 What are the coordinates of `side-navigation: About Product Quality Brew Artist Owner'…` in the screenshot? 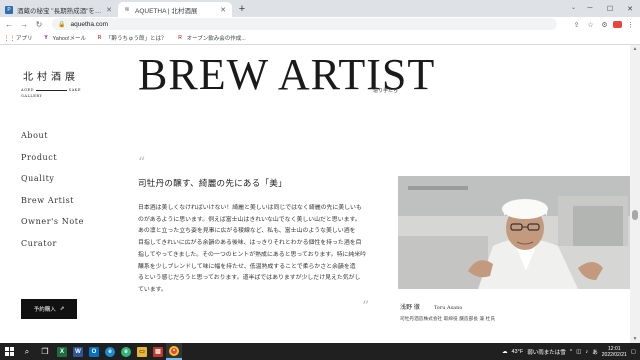 It's located at (52, 195).